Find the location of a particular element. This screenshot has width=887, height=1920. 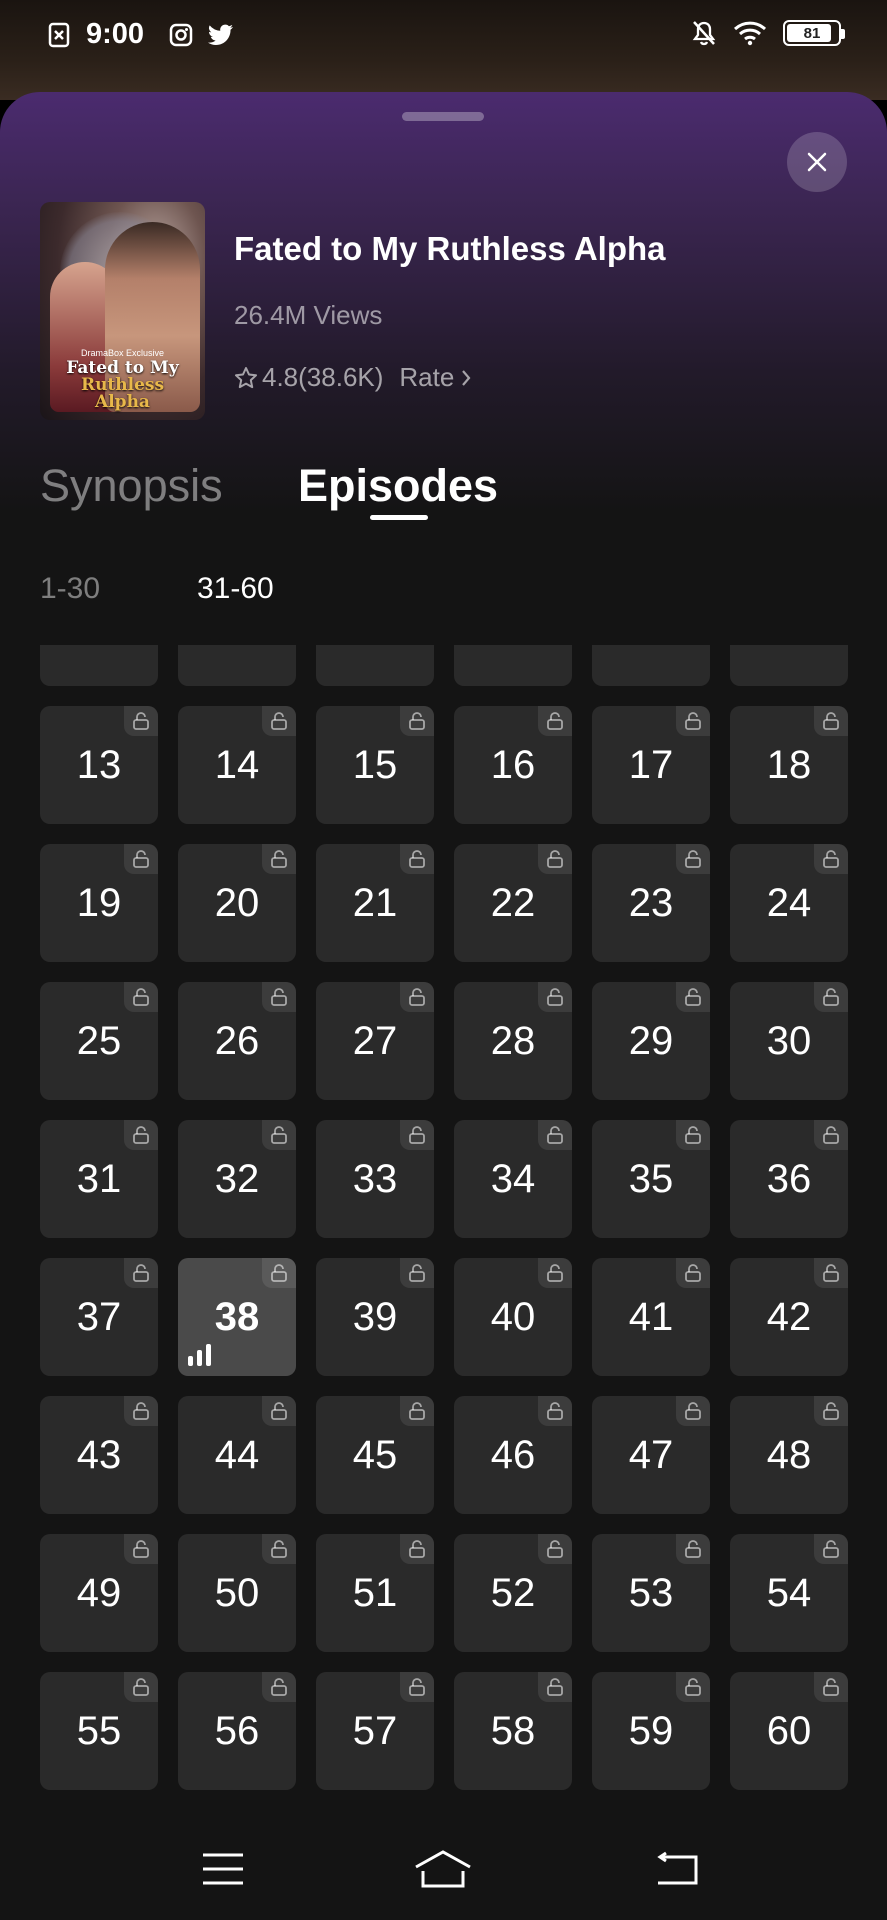

episode-cell: 28 is located at coordinates (513, 1041).